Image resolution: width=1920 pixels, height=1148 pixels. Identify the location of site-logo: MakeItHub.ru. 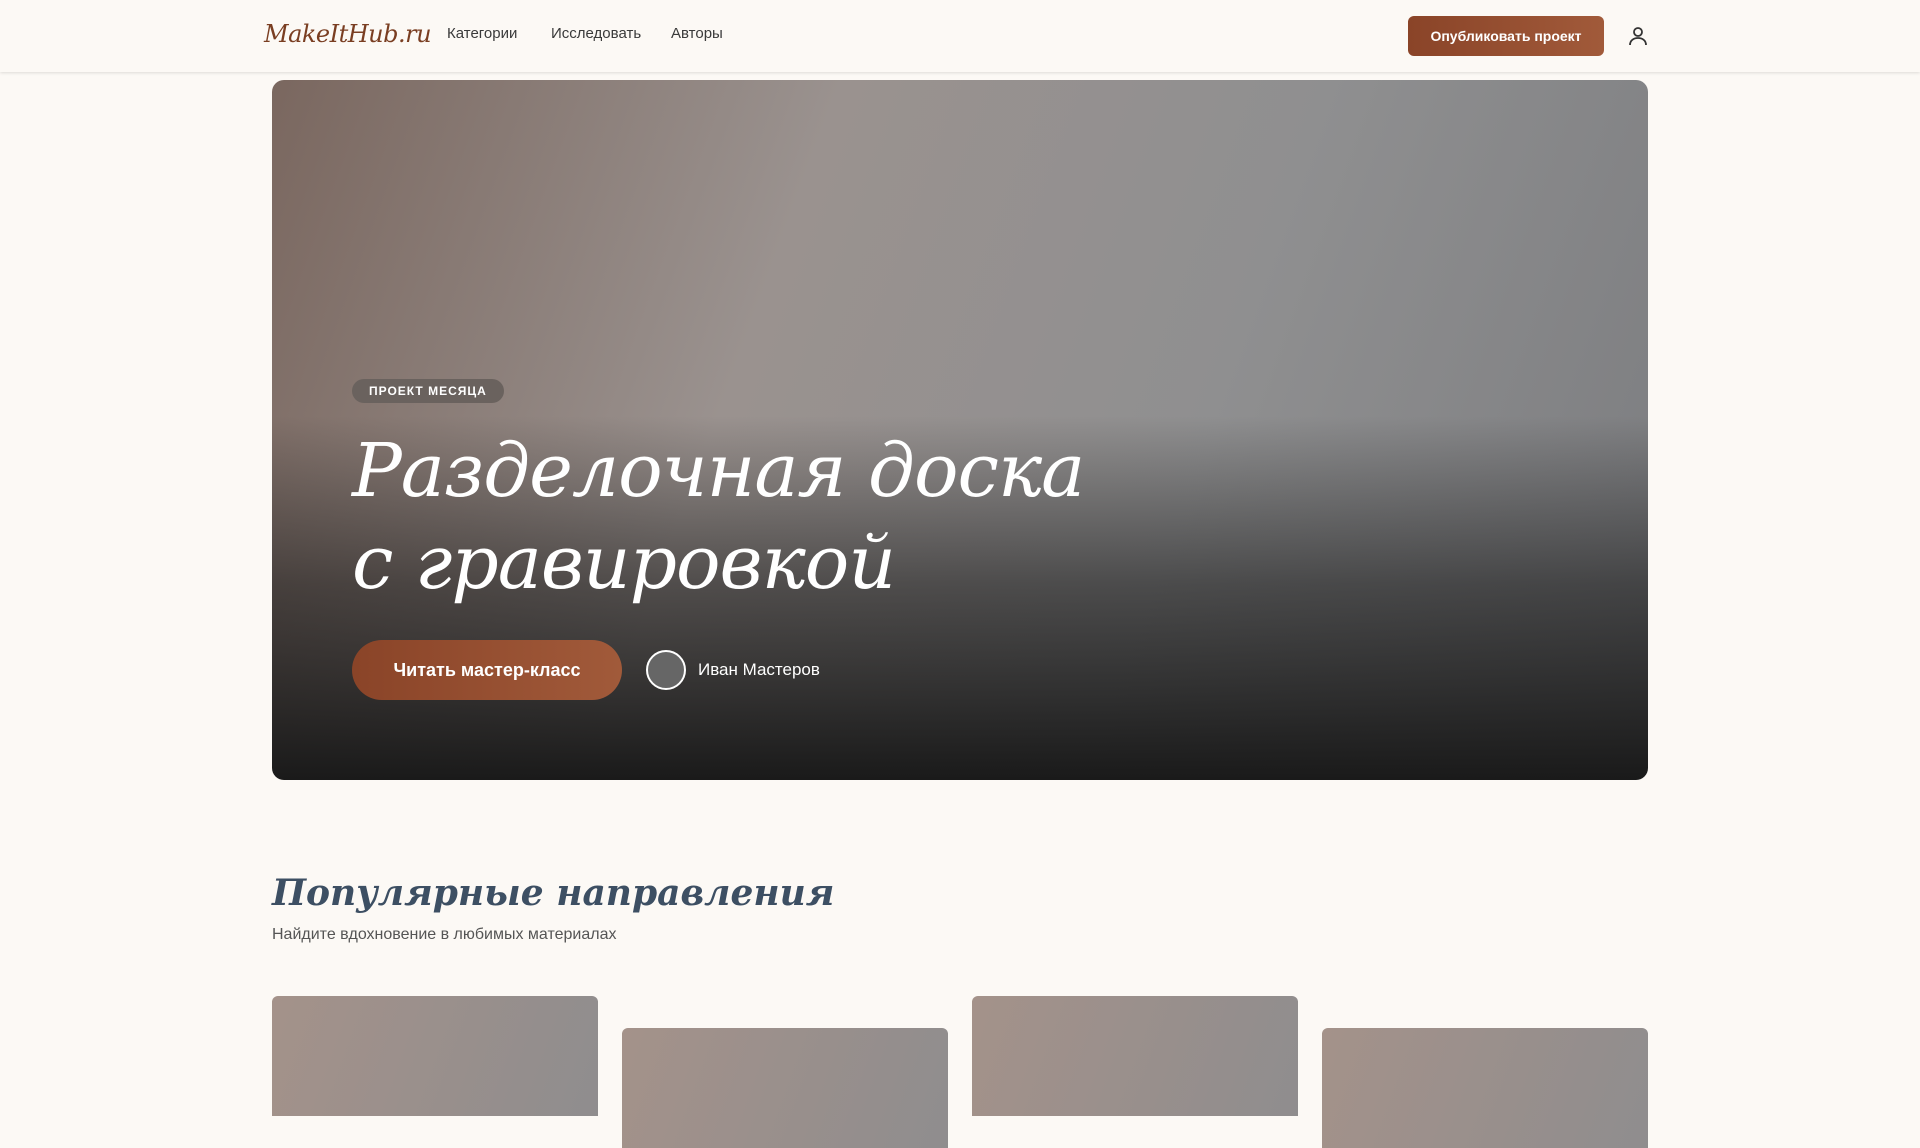
(348, 34).